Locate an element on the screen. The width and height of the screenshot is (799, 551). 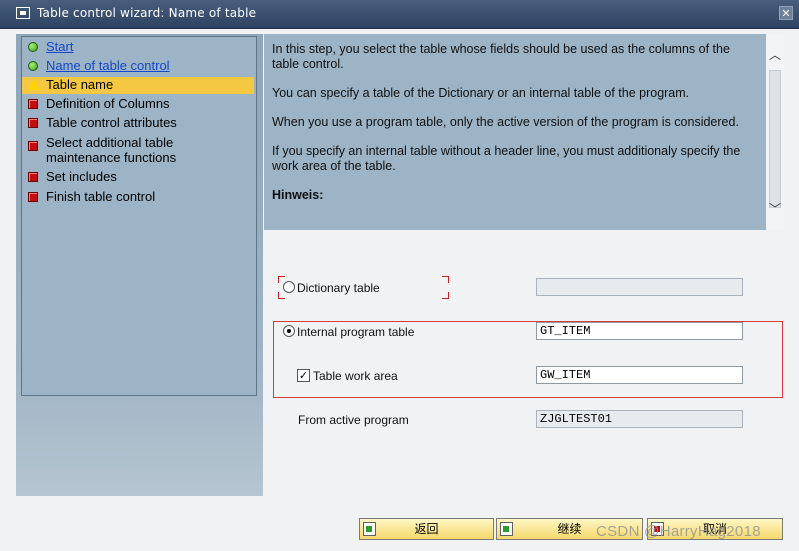
from-active-program-label: From active program is located at coordinates (353, 420).